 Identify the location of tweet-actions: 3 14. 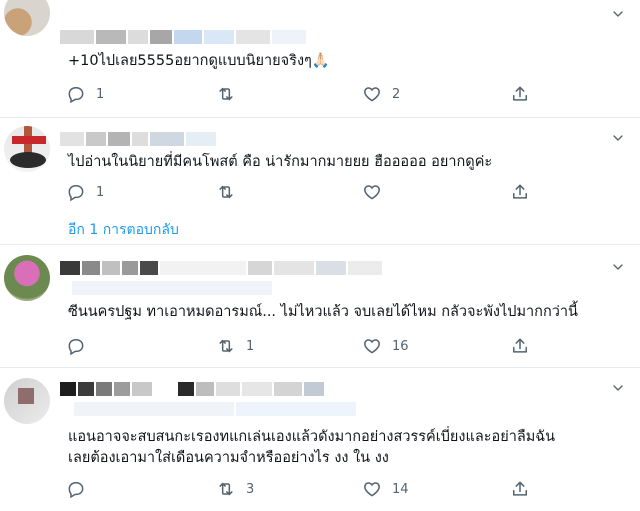
(301, 489).